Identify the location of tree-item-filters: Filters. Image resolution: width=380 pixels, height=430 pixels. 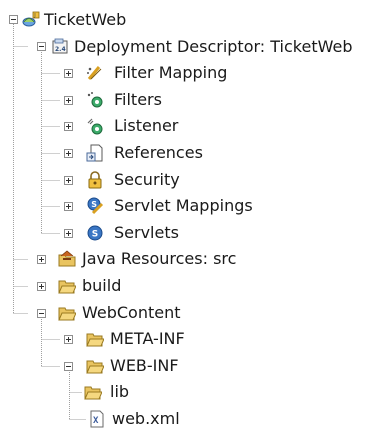
(150, 100).